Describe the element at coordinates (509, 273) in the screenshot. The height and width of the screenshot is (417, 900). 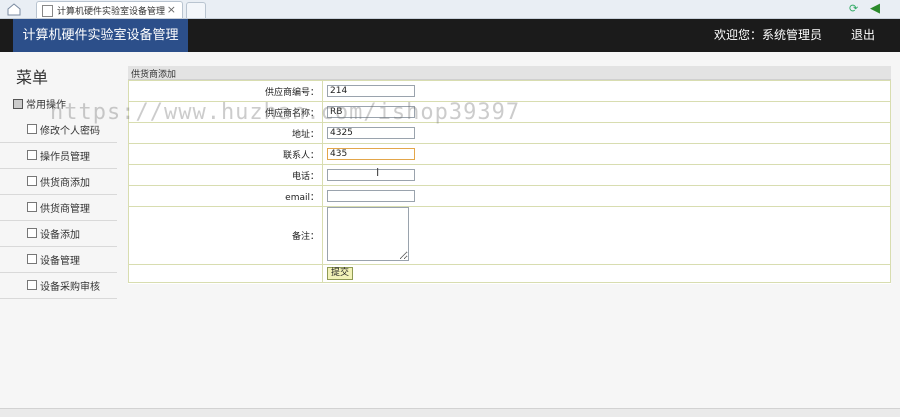
I see `form-row: 提交` at that location.